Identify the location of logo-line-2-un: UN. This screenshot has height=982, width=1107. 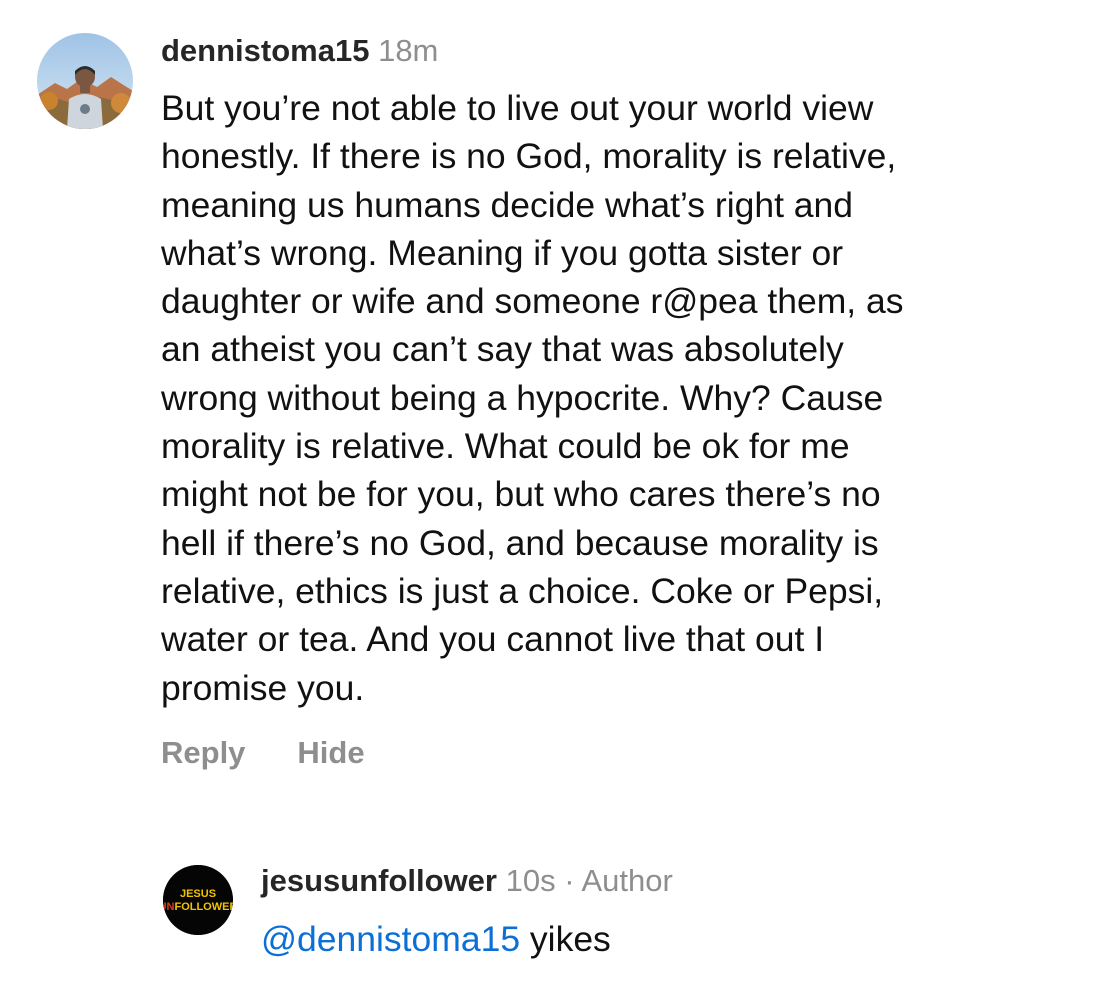
(169, 907).